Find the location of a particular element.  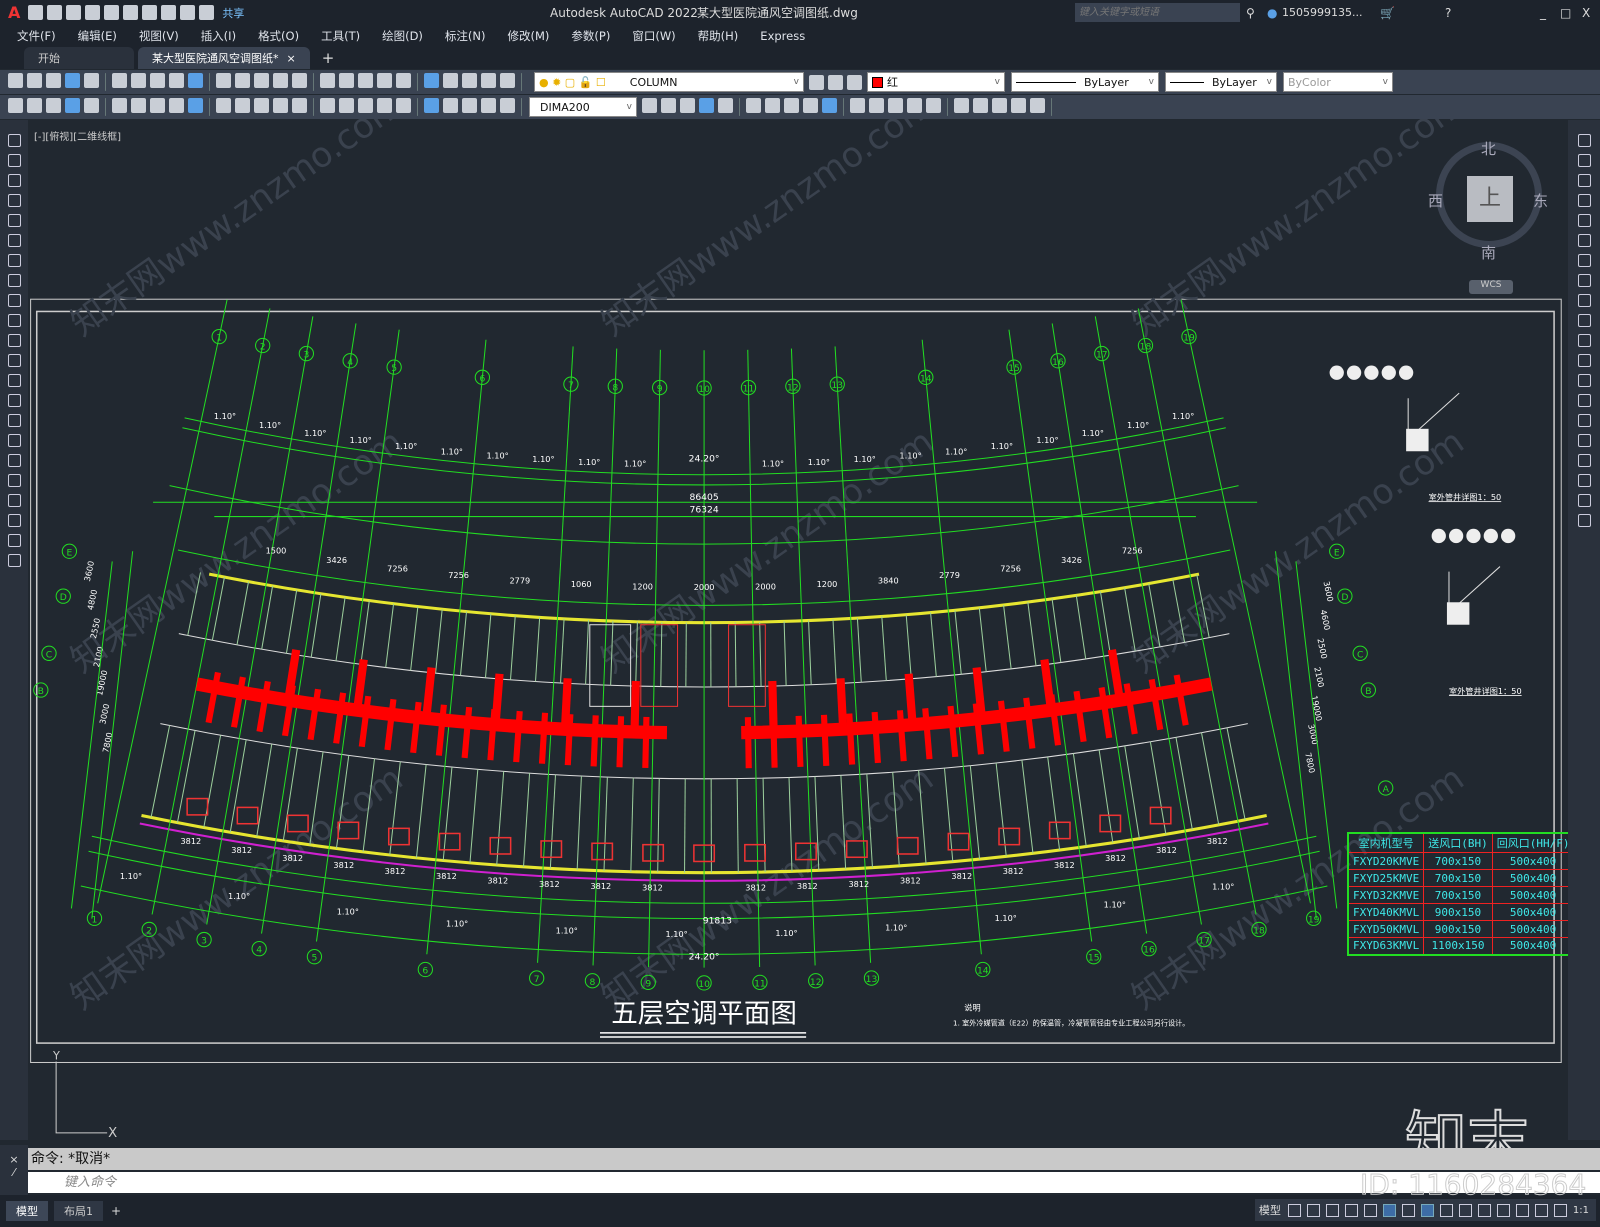

menu-item: 帮助(H) is located at coordinates (718, 36).